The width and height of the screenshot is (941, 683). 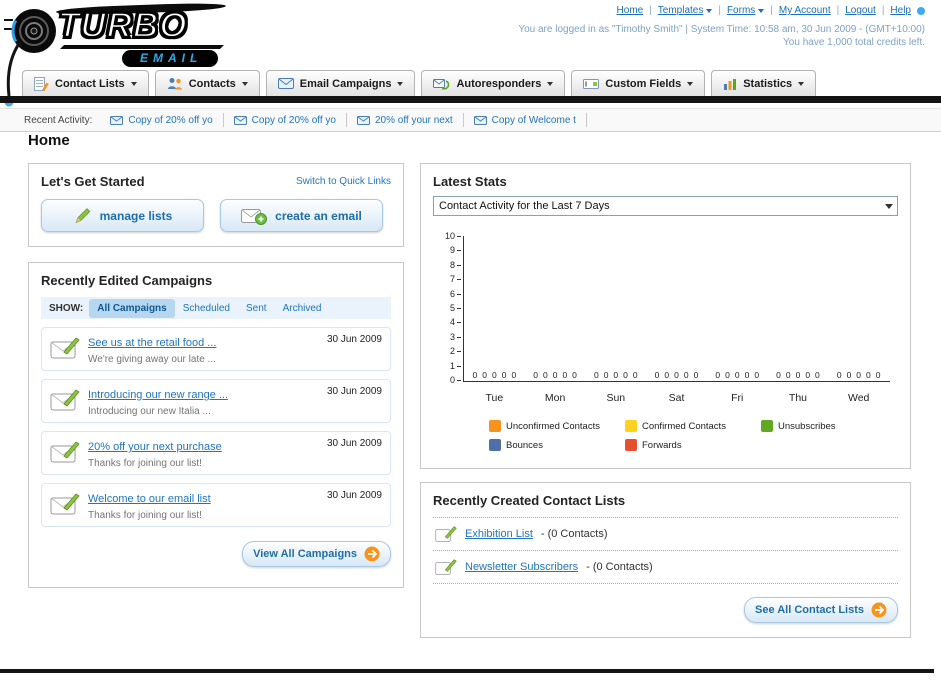 I want to click on stats-range-select: Contact Activity for the Last 7 Days, so click(x=665, y=206).